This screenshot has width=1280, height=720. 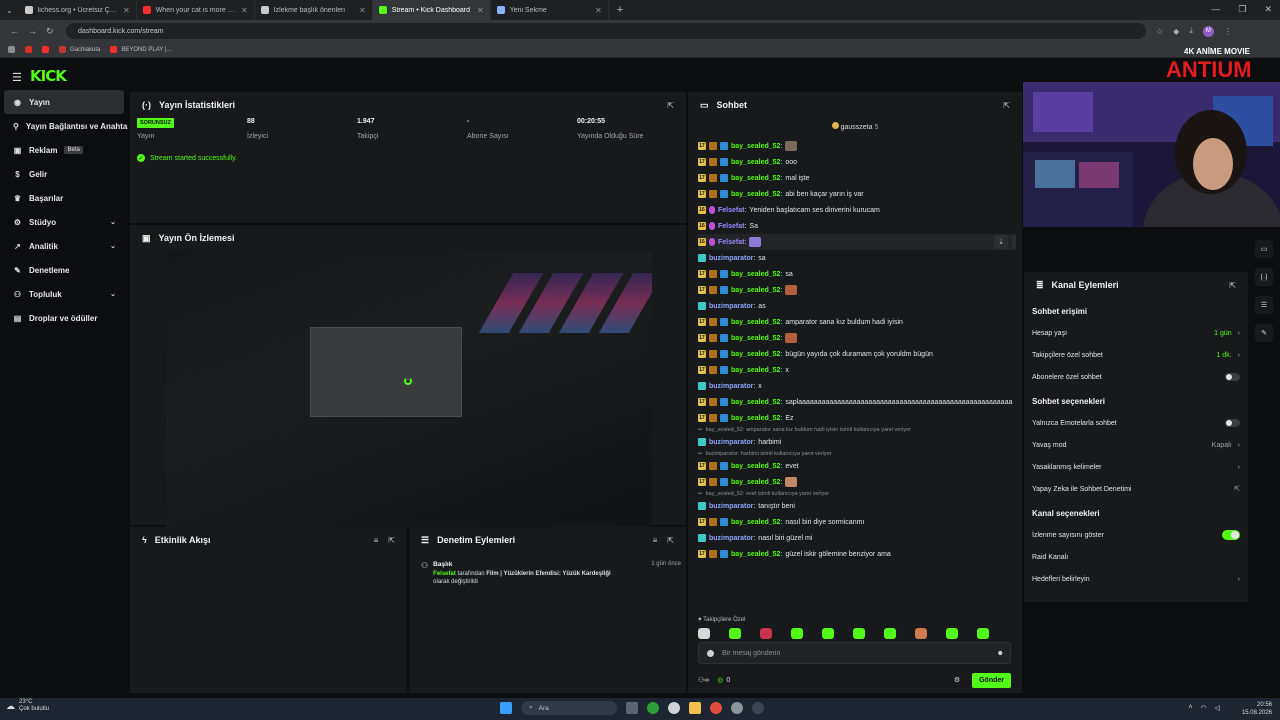 I want to click on emote-only-toggle, so click(x=1232, y=423).